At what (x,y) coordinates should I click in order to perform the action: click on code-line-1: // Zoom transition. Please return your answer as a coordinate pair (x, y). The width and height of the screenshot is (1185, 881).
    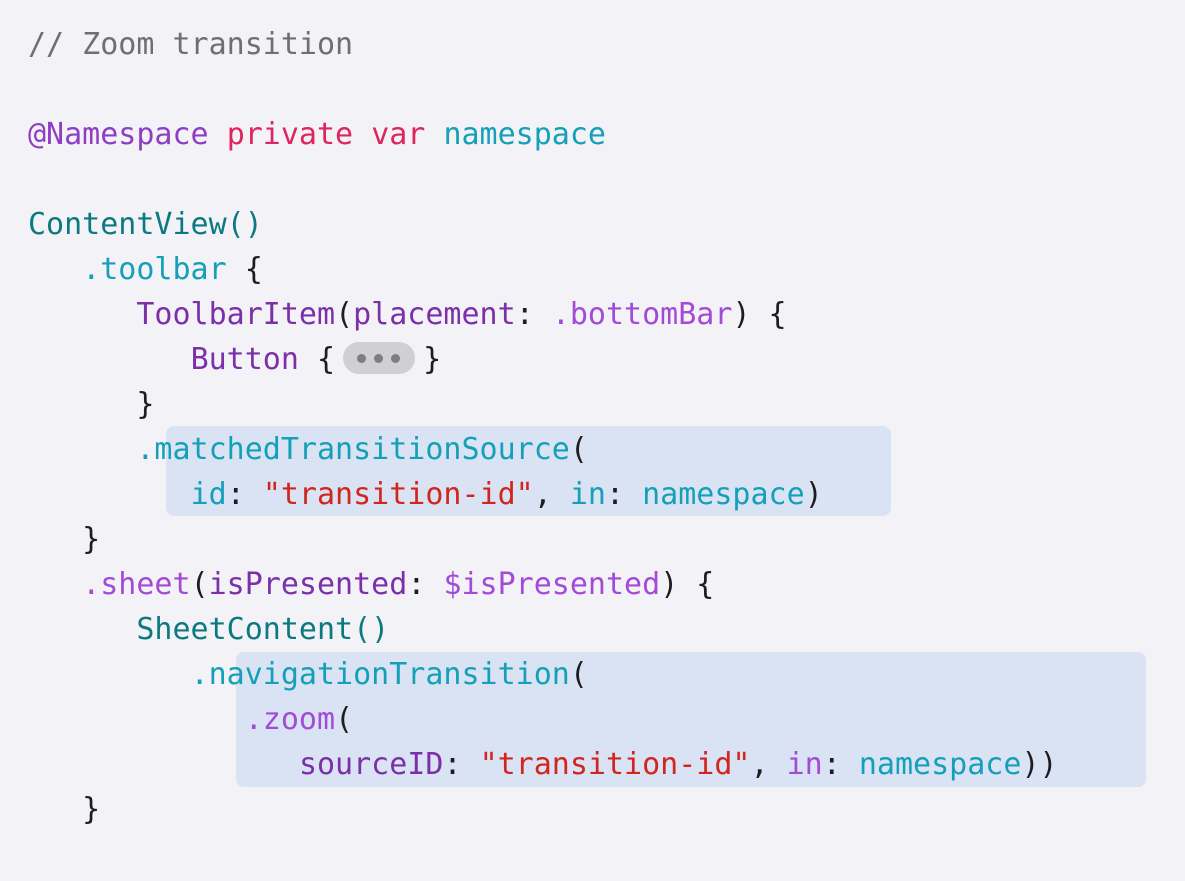
    Looking at the image, I should click on (190, 44).